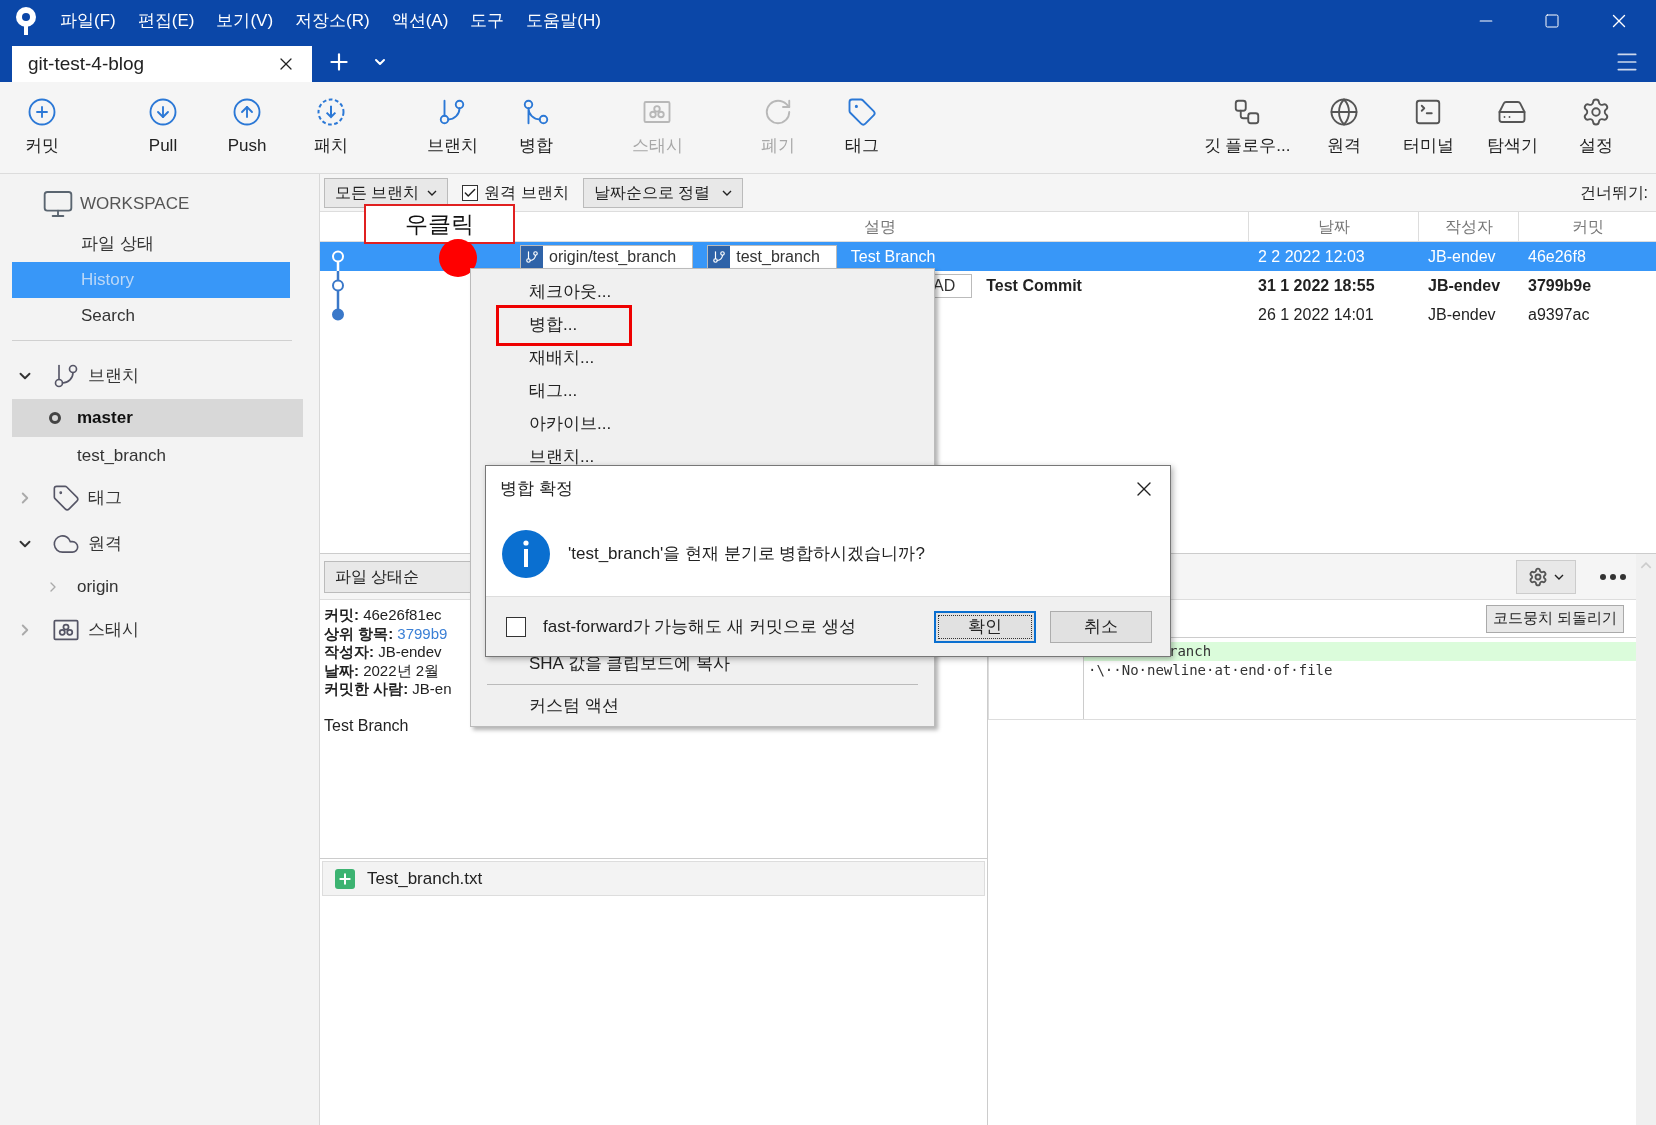 The height and width of the screenshot is (1125, 1656). What do you see at coordinates (1316, 285) in the screenshot?
I see `commit-date: 31 1 2022 18:55` at bounding box center [1316, 285].